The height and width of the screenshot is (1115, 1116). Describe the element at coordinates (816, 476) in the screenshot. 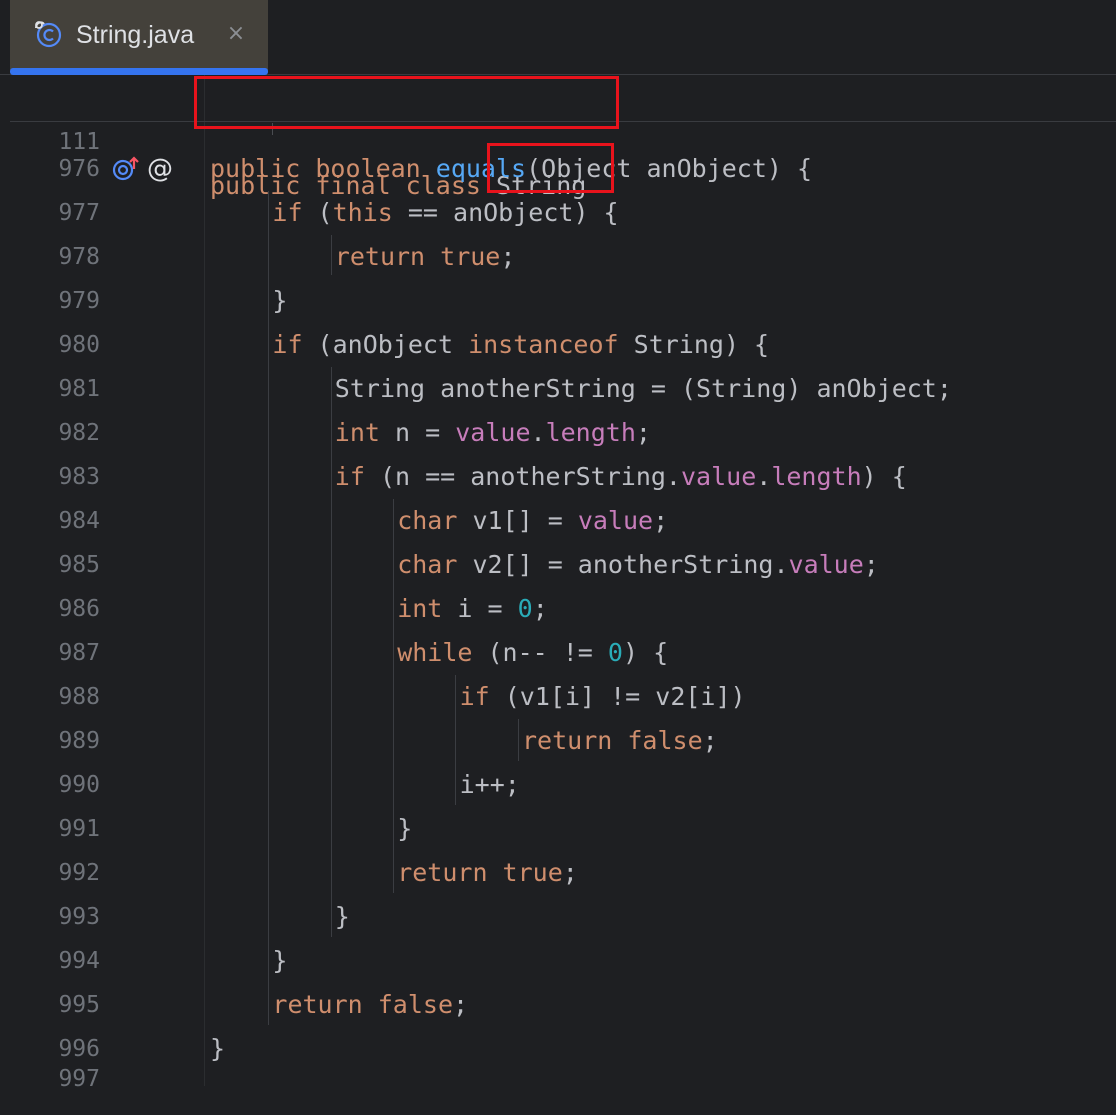

I see `code-token: length` at that location.